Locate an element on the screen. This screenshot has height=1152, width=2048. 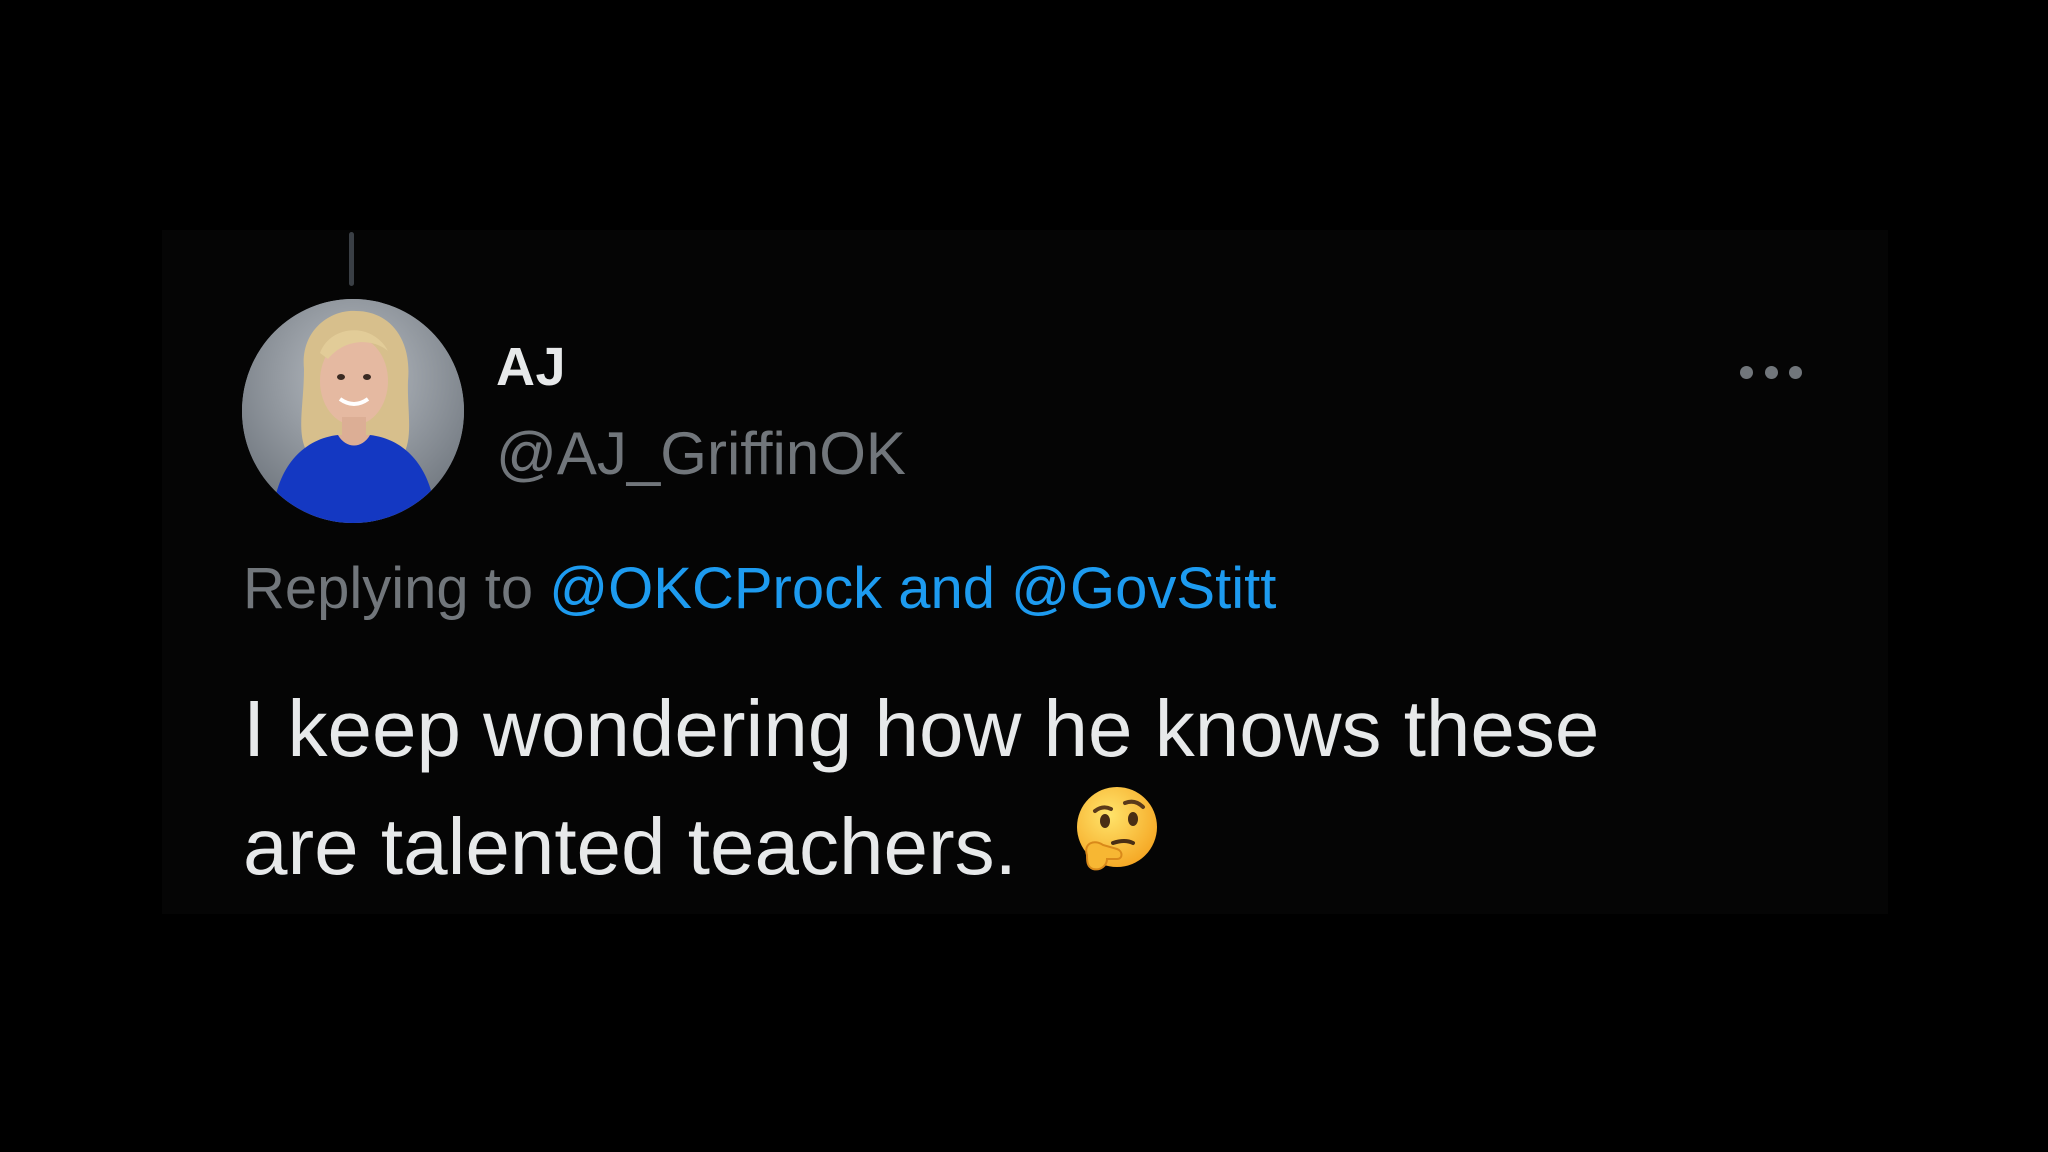
mention-joiner: and is located at coordinates (946, 588).